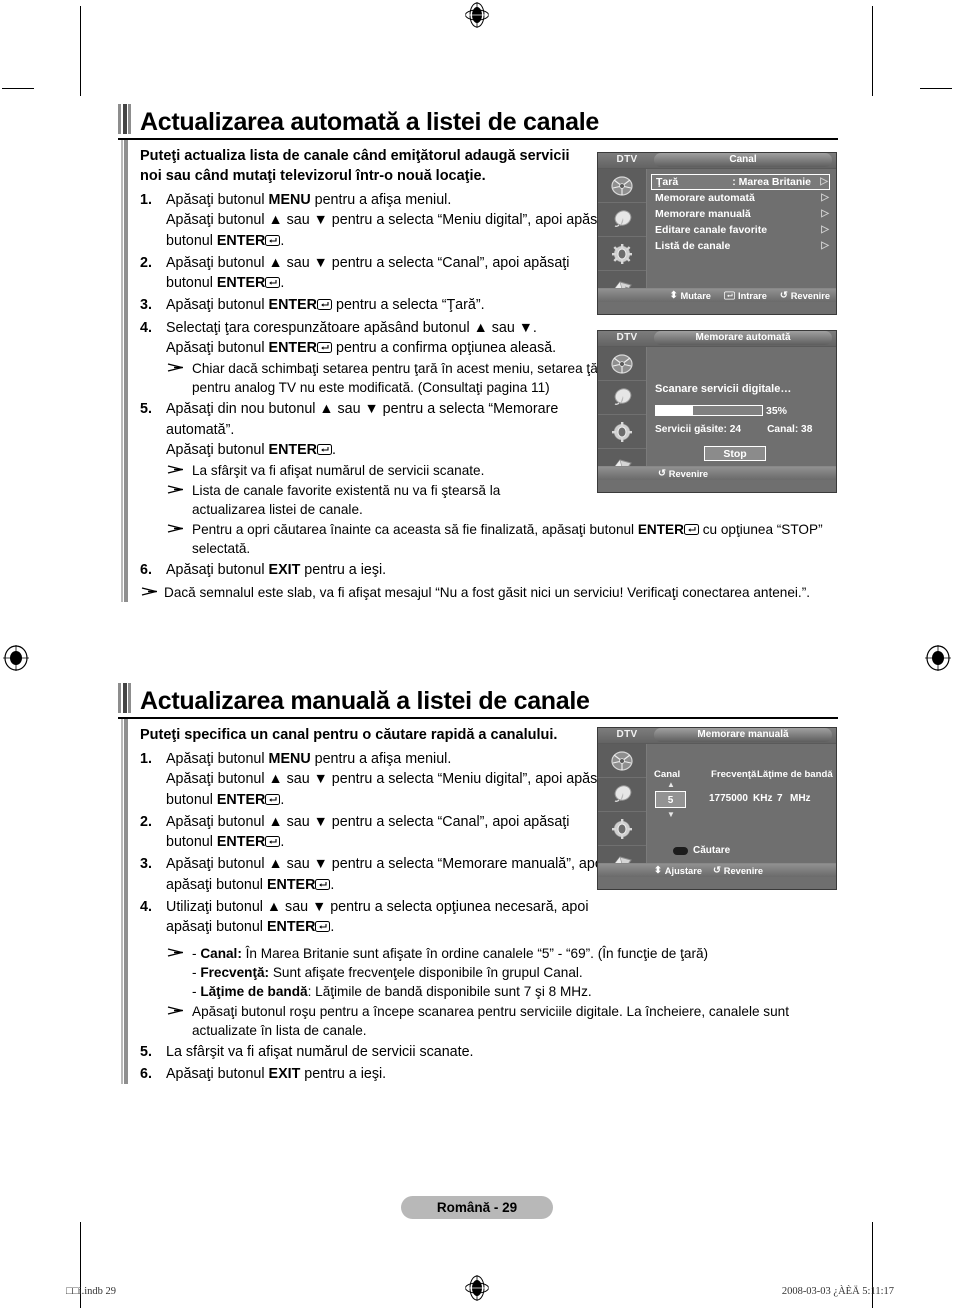 The width and height of the screenshot is (954, 1314). Describe the element at coordinates (780, 798) in the screenshot. I see `bandwidth-value: 7` at that location.